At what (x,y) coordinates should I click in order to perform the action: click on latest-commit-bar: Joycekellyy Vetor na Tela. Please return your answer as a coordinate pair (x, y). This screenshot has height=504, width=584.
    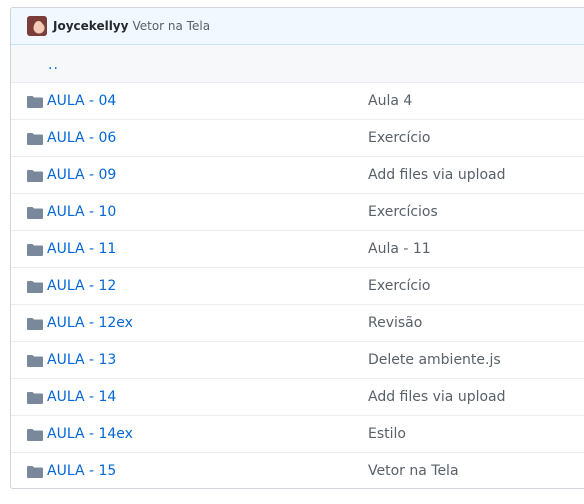
    Looking at the image, I should click on (297, 26).